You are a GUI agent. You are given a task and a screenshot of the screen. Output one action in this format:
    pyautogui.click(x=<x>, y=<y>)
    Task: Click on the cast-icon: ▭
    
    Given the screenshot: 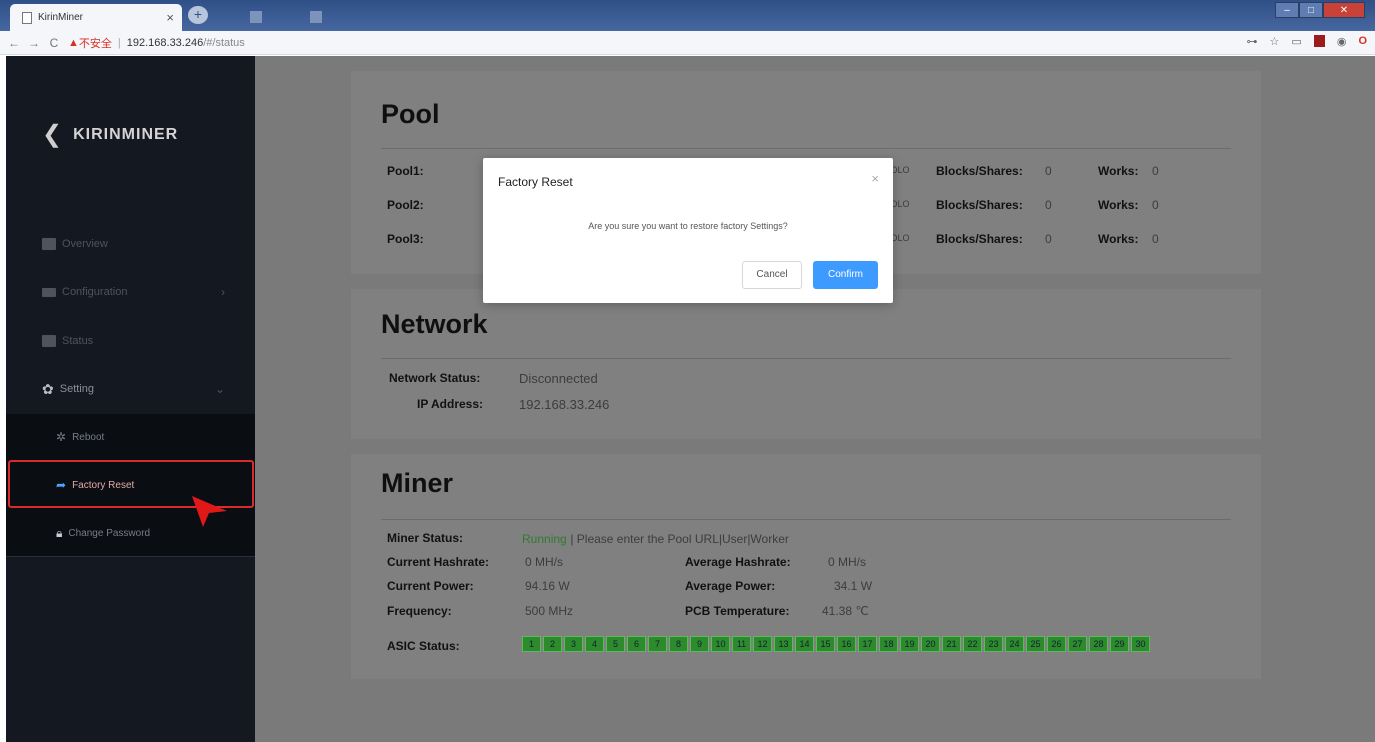 What is the action you would take?
    pyautogui.click(x=1296, y=41)
    